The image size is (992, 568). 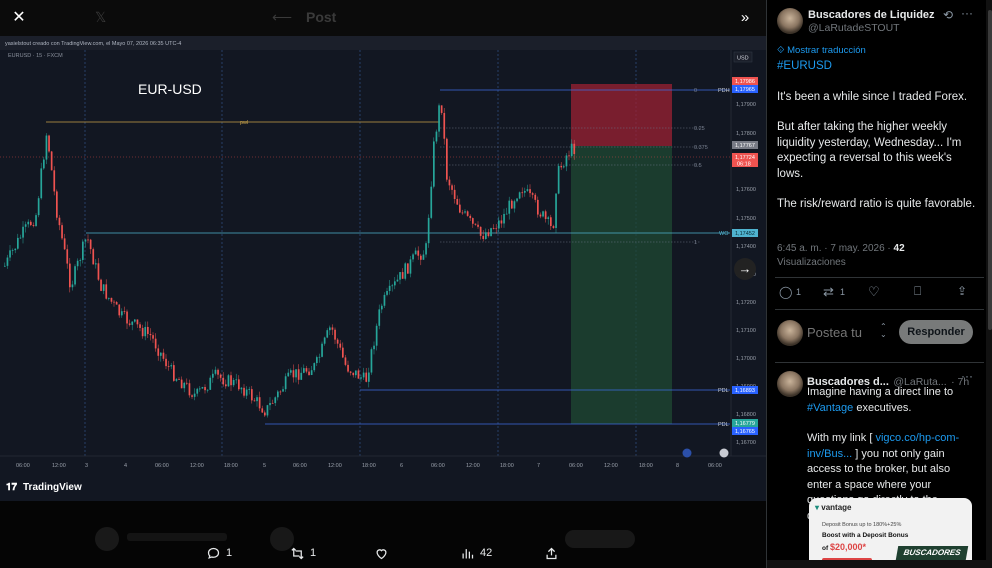 What do you see at coordinates (842, 332) in the screenshot?
I see `reply-input` at bounding box center [842, 332].